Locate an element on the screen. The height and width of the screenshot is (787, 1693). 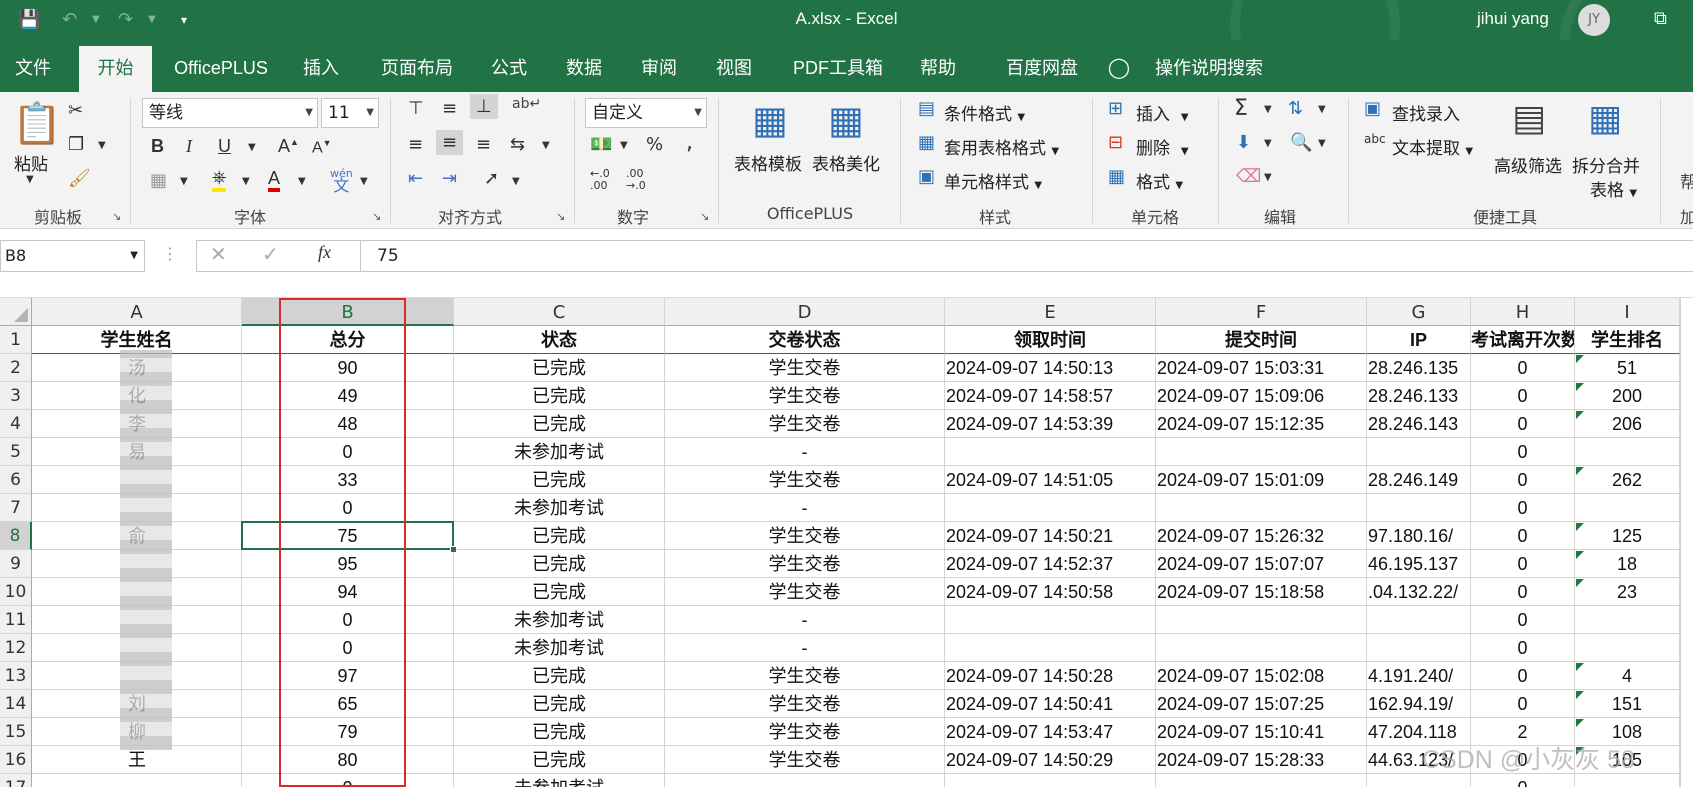
percent-icon: % is located at coordinates (654, 144).